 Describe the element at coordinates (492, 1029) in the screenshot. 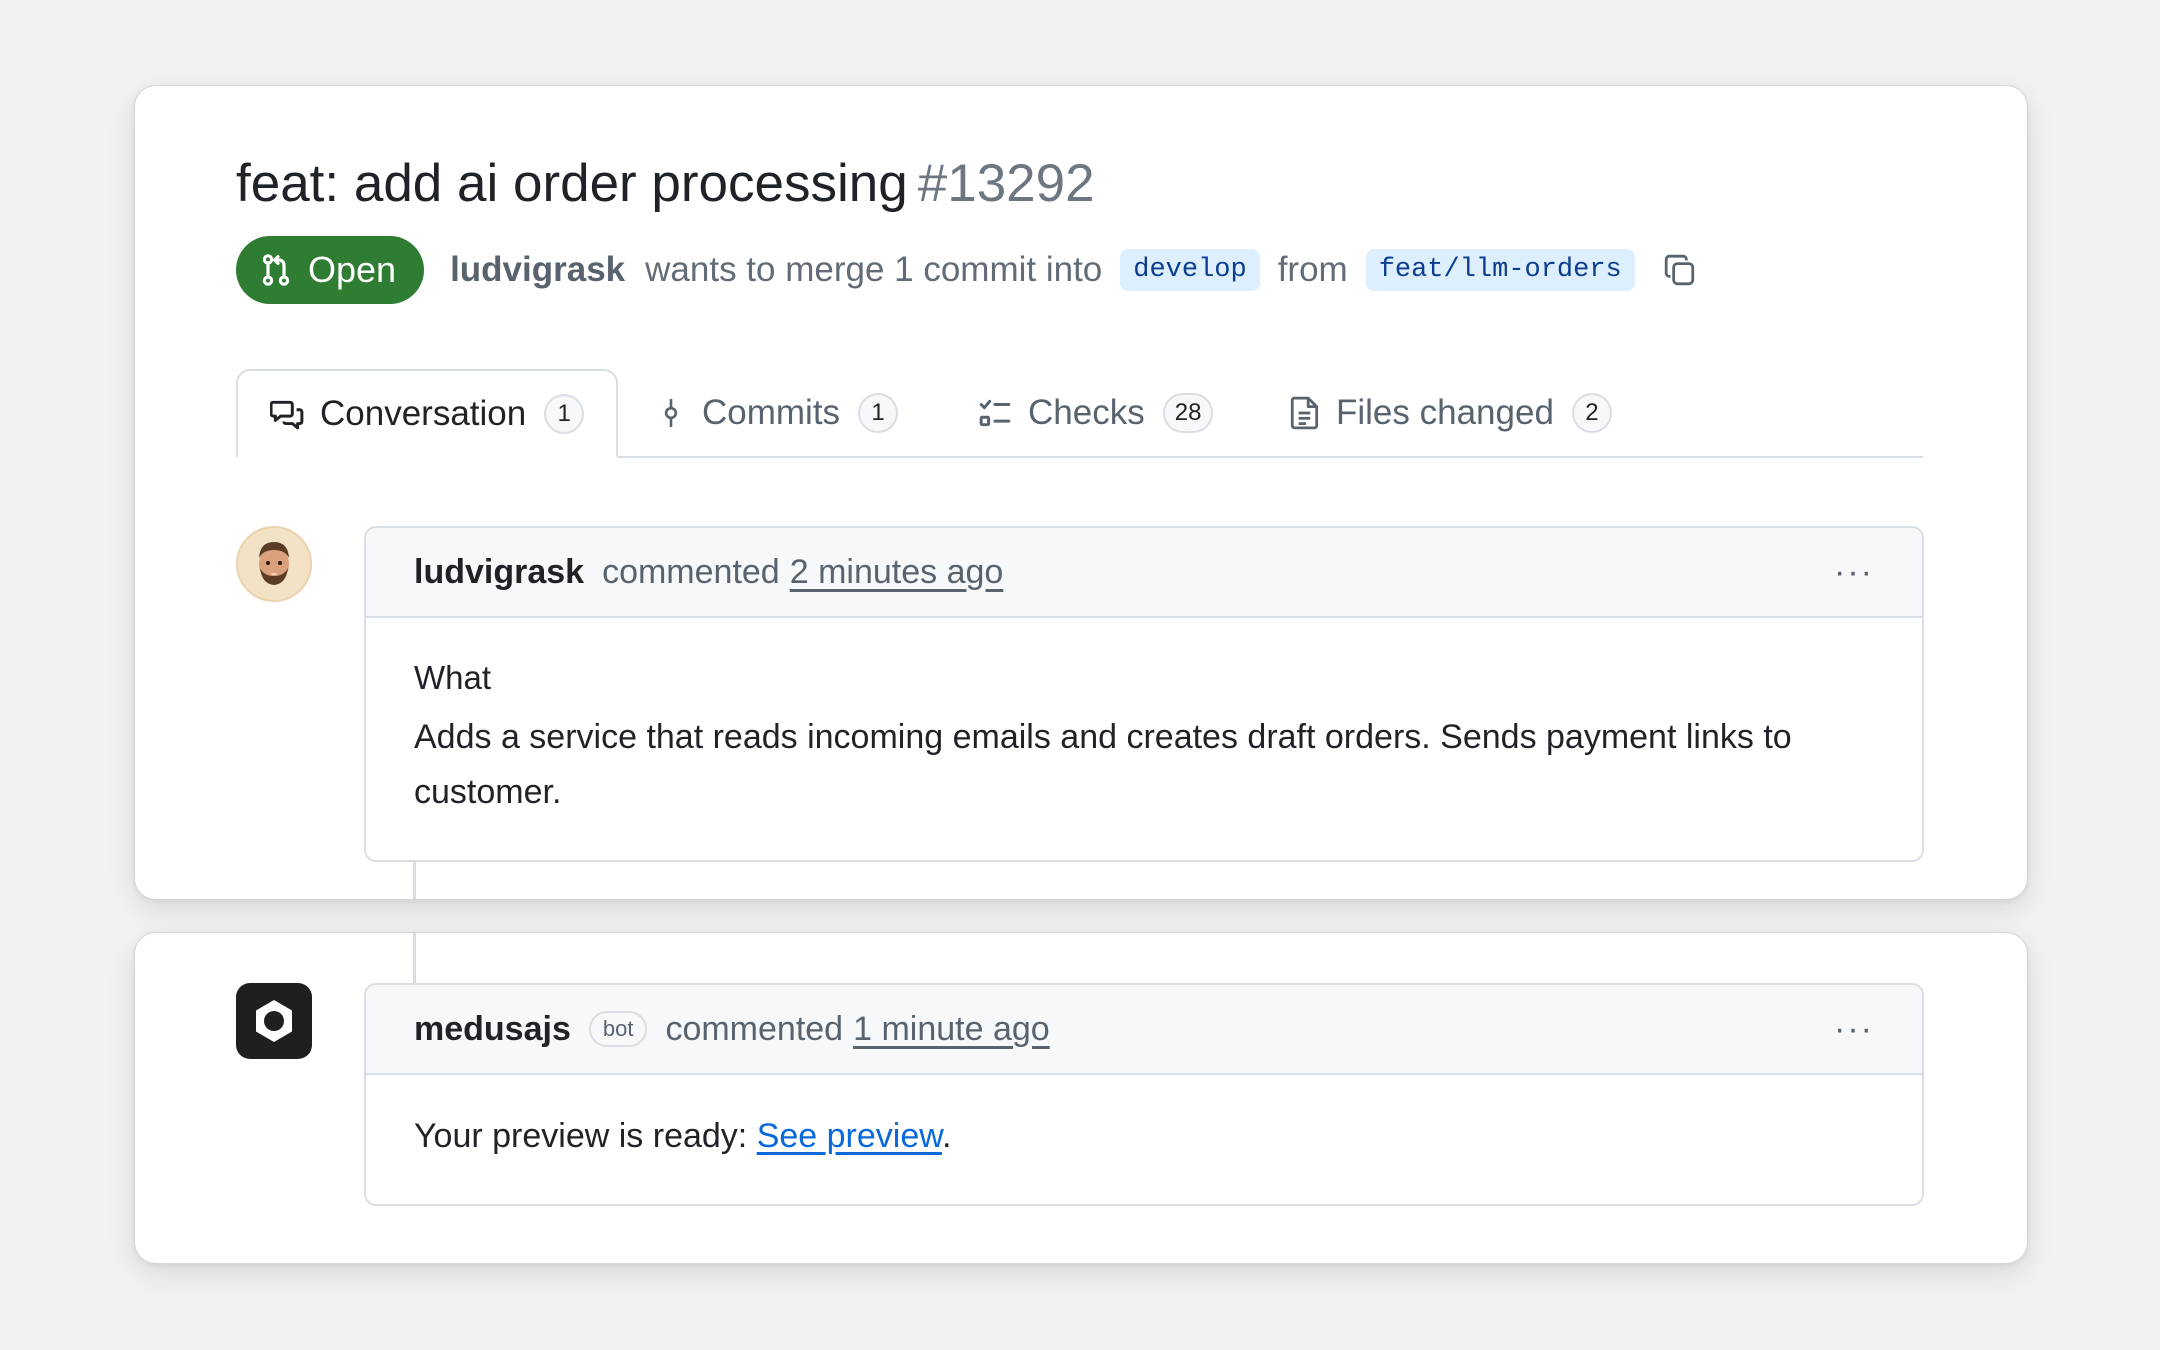

I see `comment-author-link: medusajs` at that location.